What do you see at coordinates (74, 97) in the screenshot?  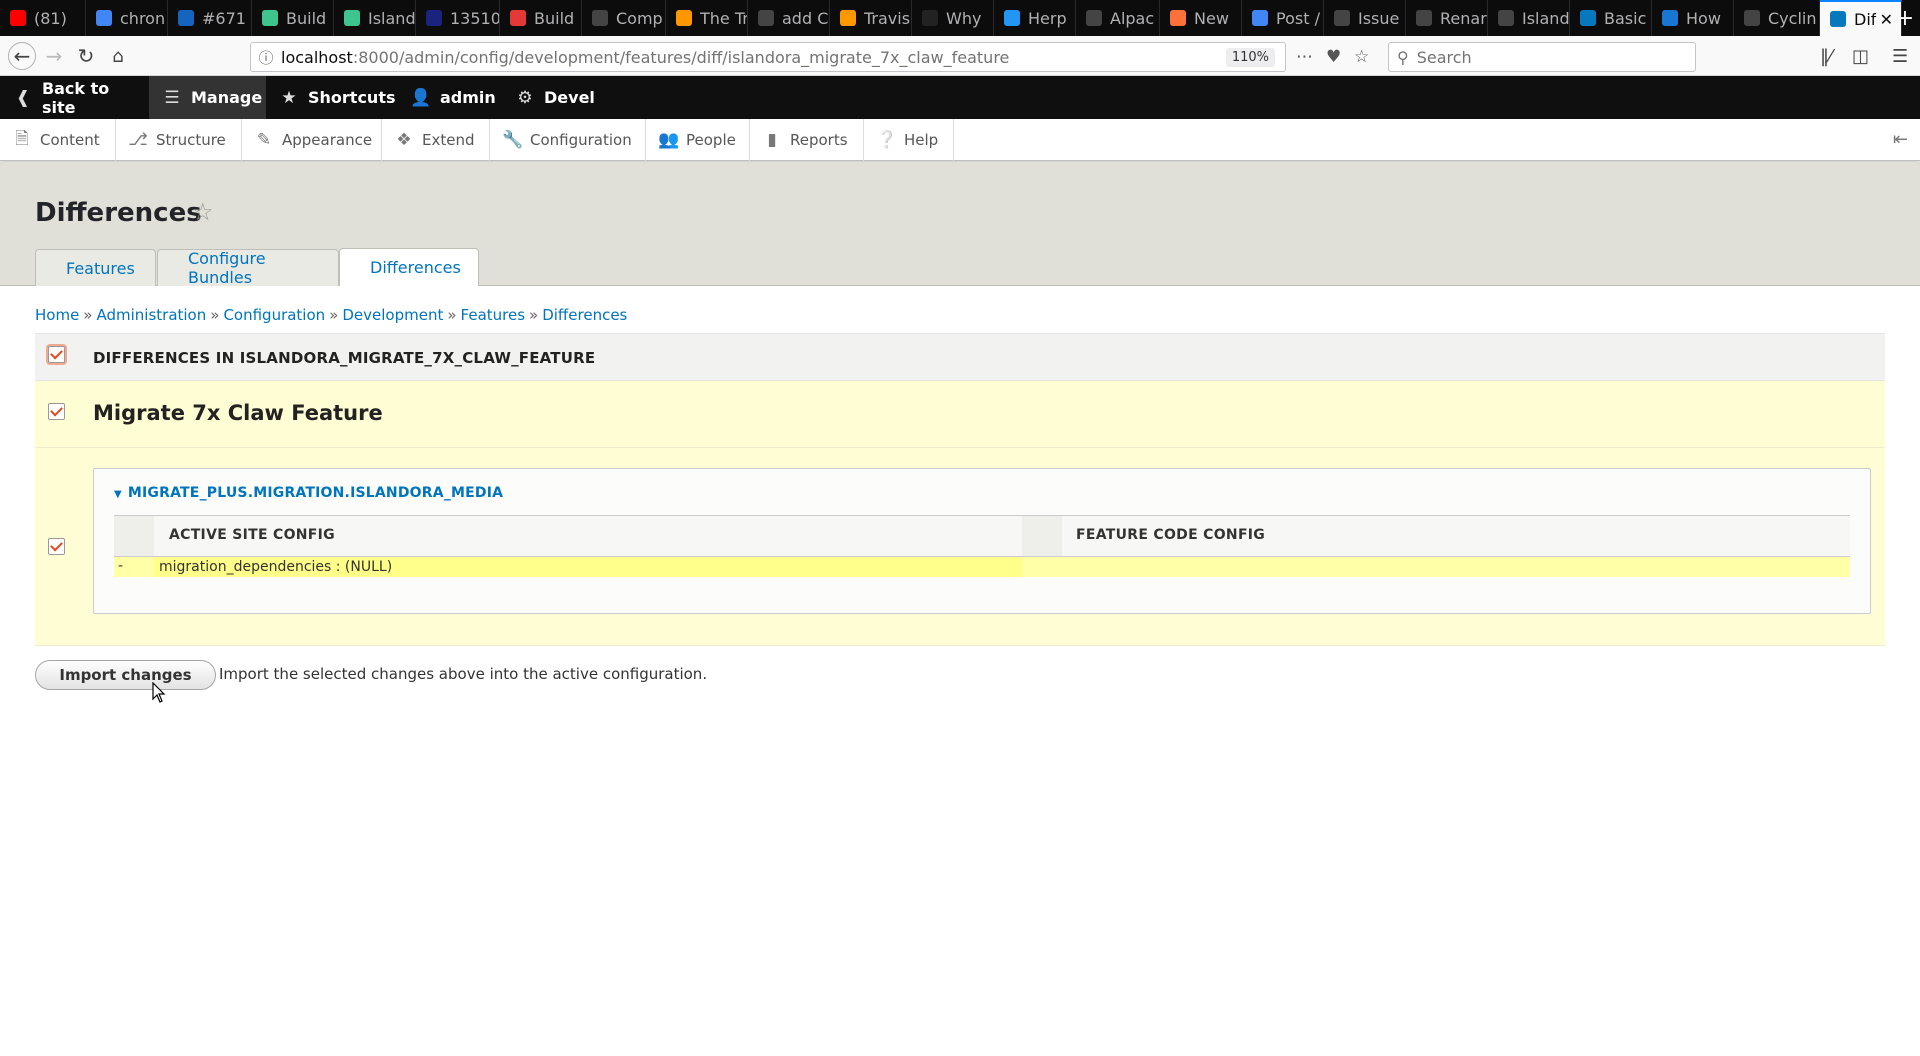 I see `back-to-site-link: ❰ Back to site` at bounding box center [74, 97].